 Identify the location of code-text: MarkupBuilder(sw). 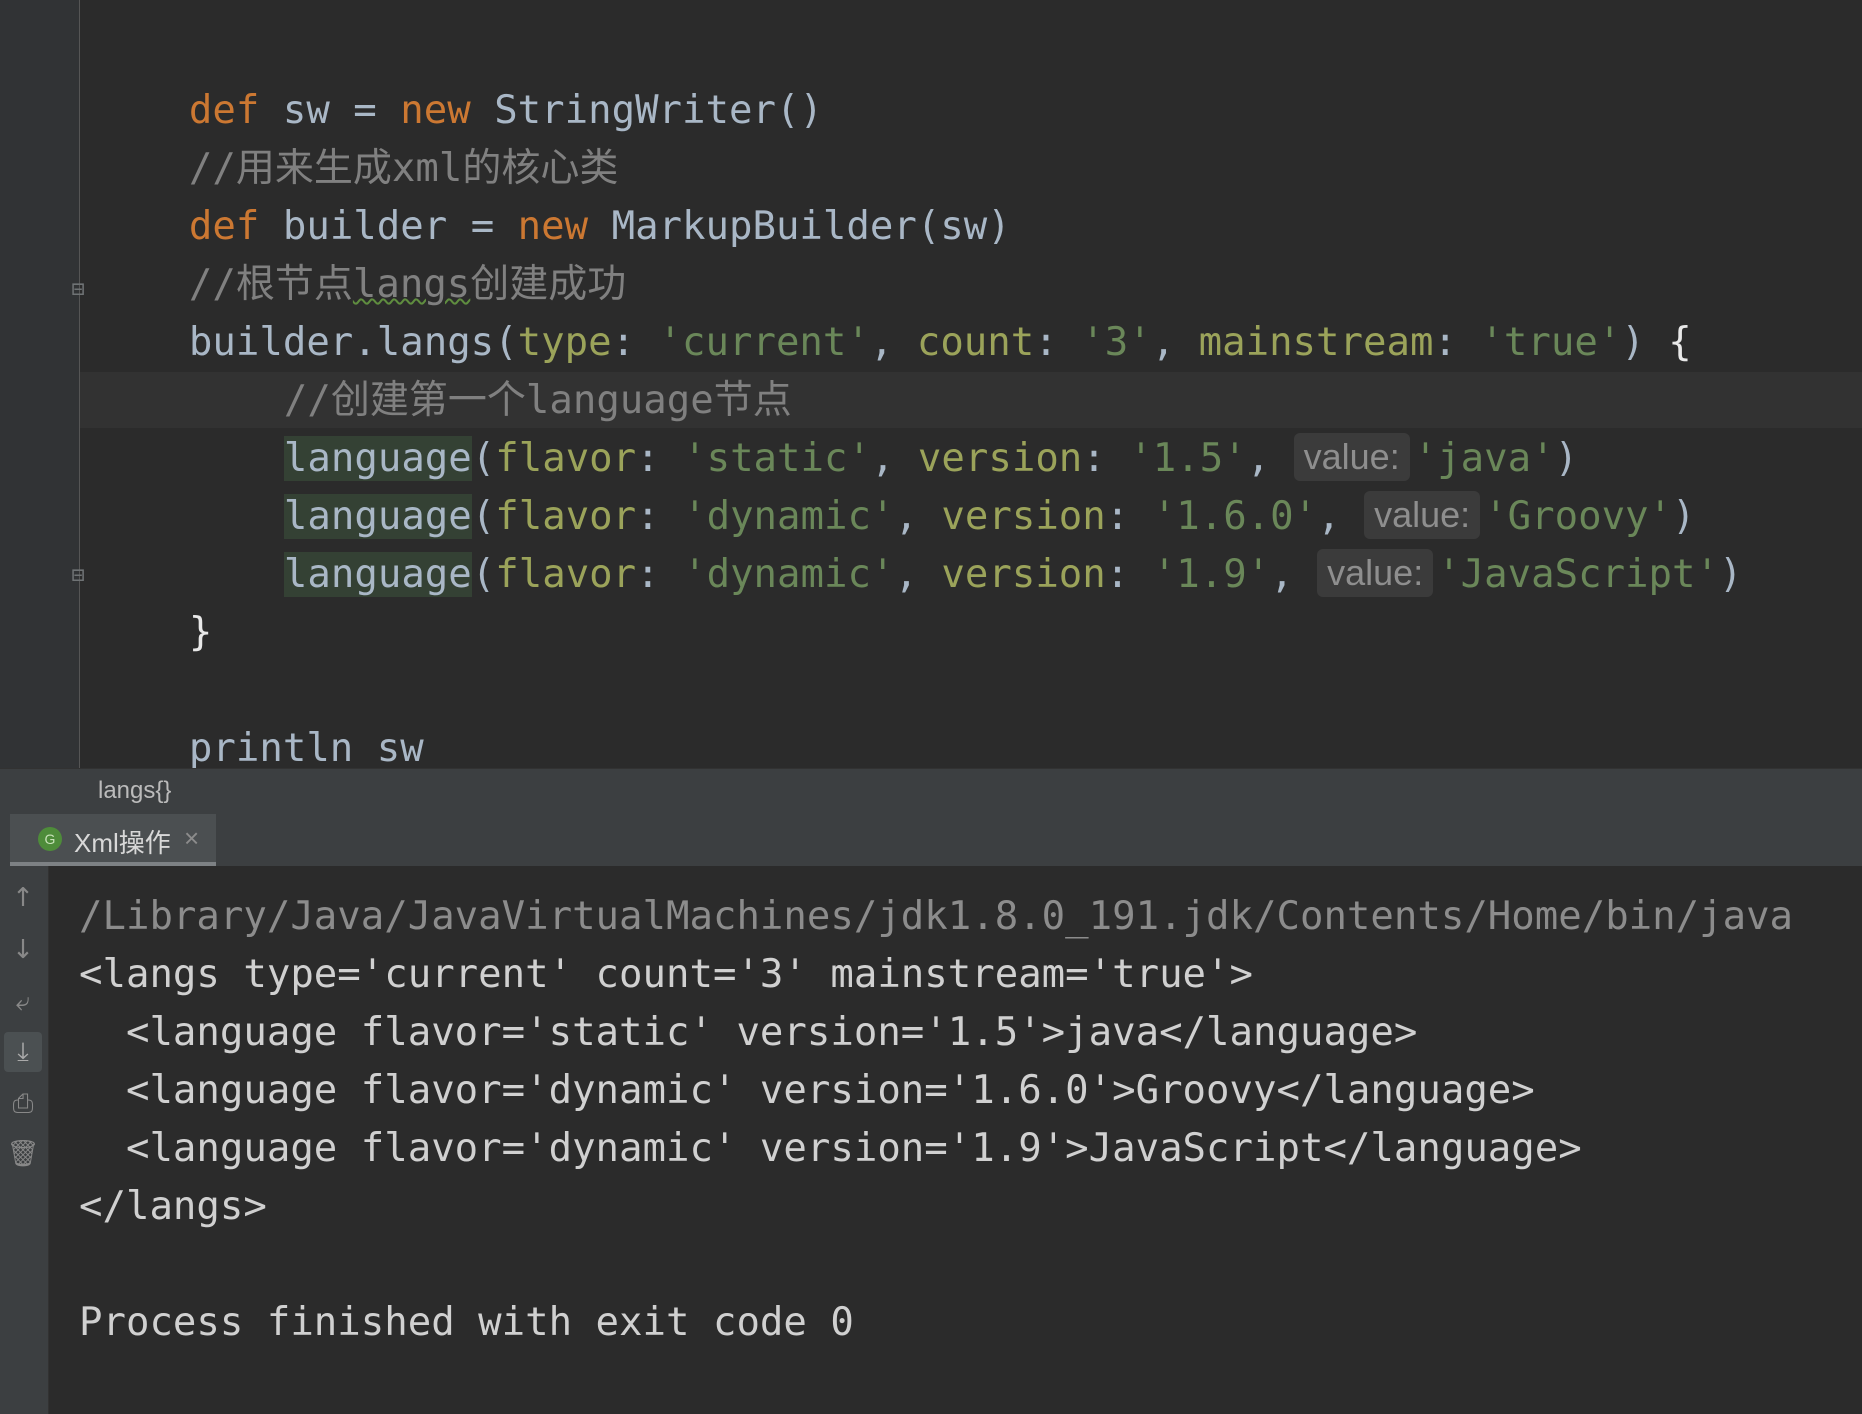
(799, 226).